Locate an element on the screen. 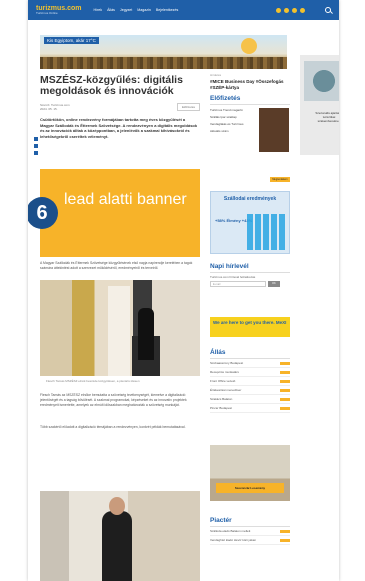 The image size is (365, 581). piacter-title: Piactér is located at coordinates (250, 522).